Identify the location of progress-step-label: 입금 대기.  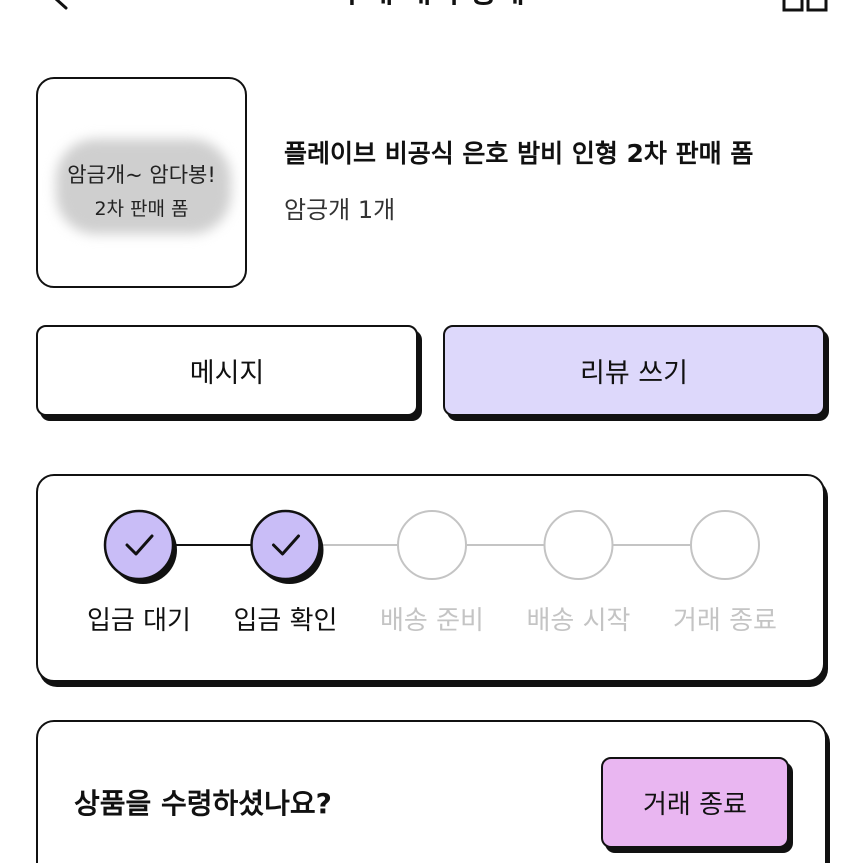
(139, 621).